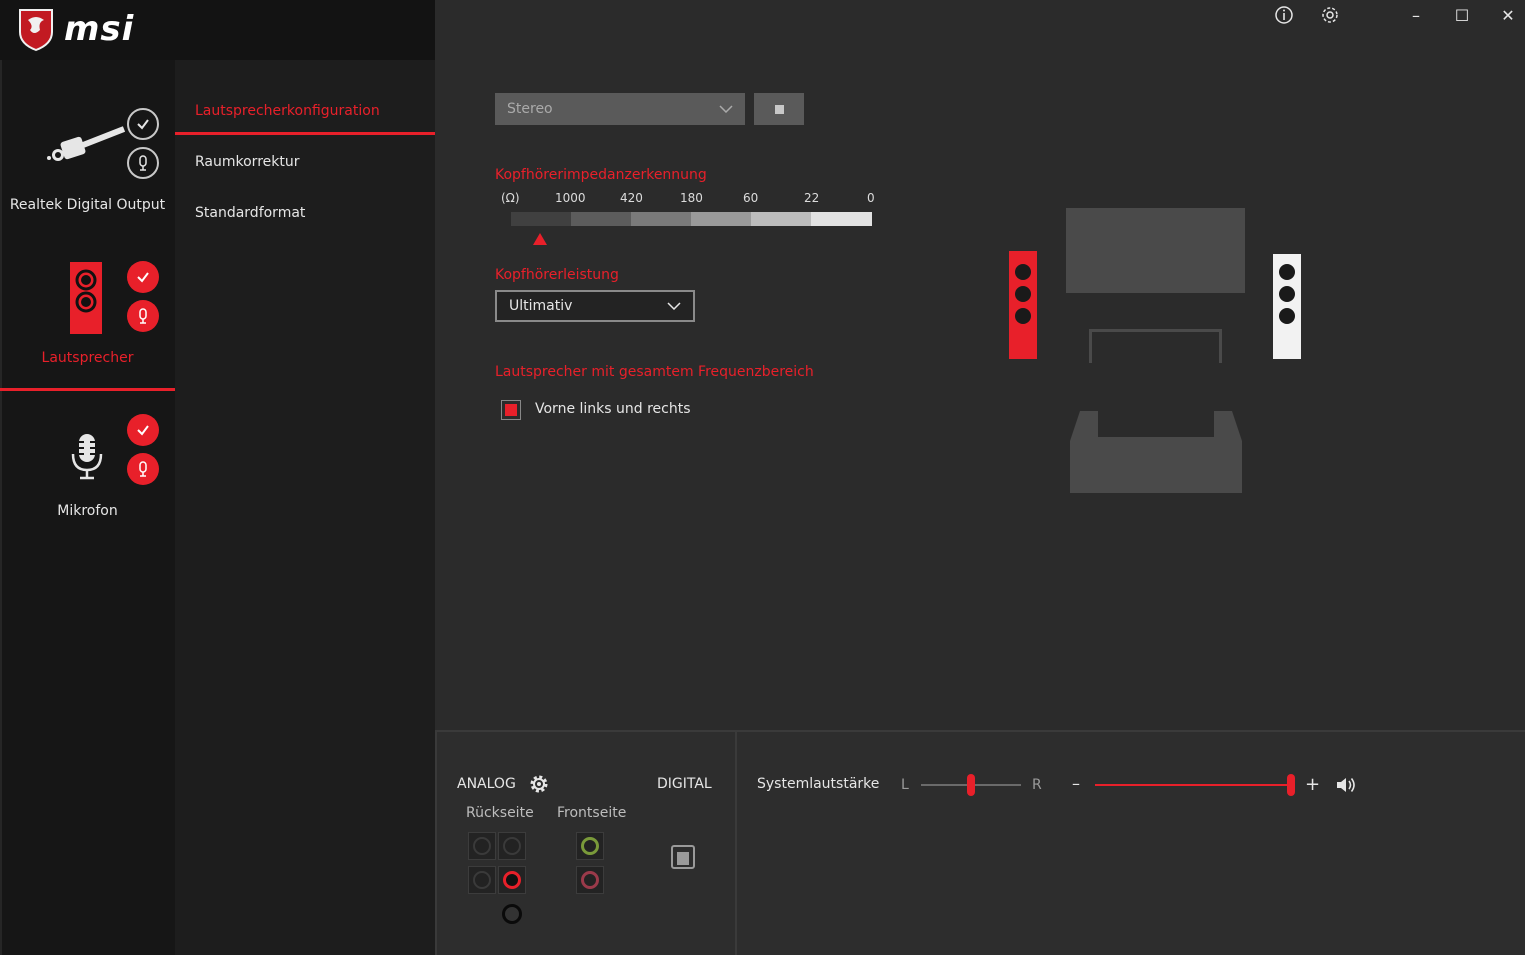 This screenshot has height=955, width=1525. Describe the element at coordinates (36, 30) in the screenshot. I see `dragon-shield-icon` at that location.